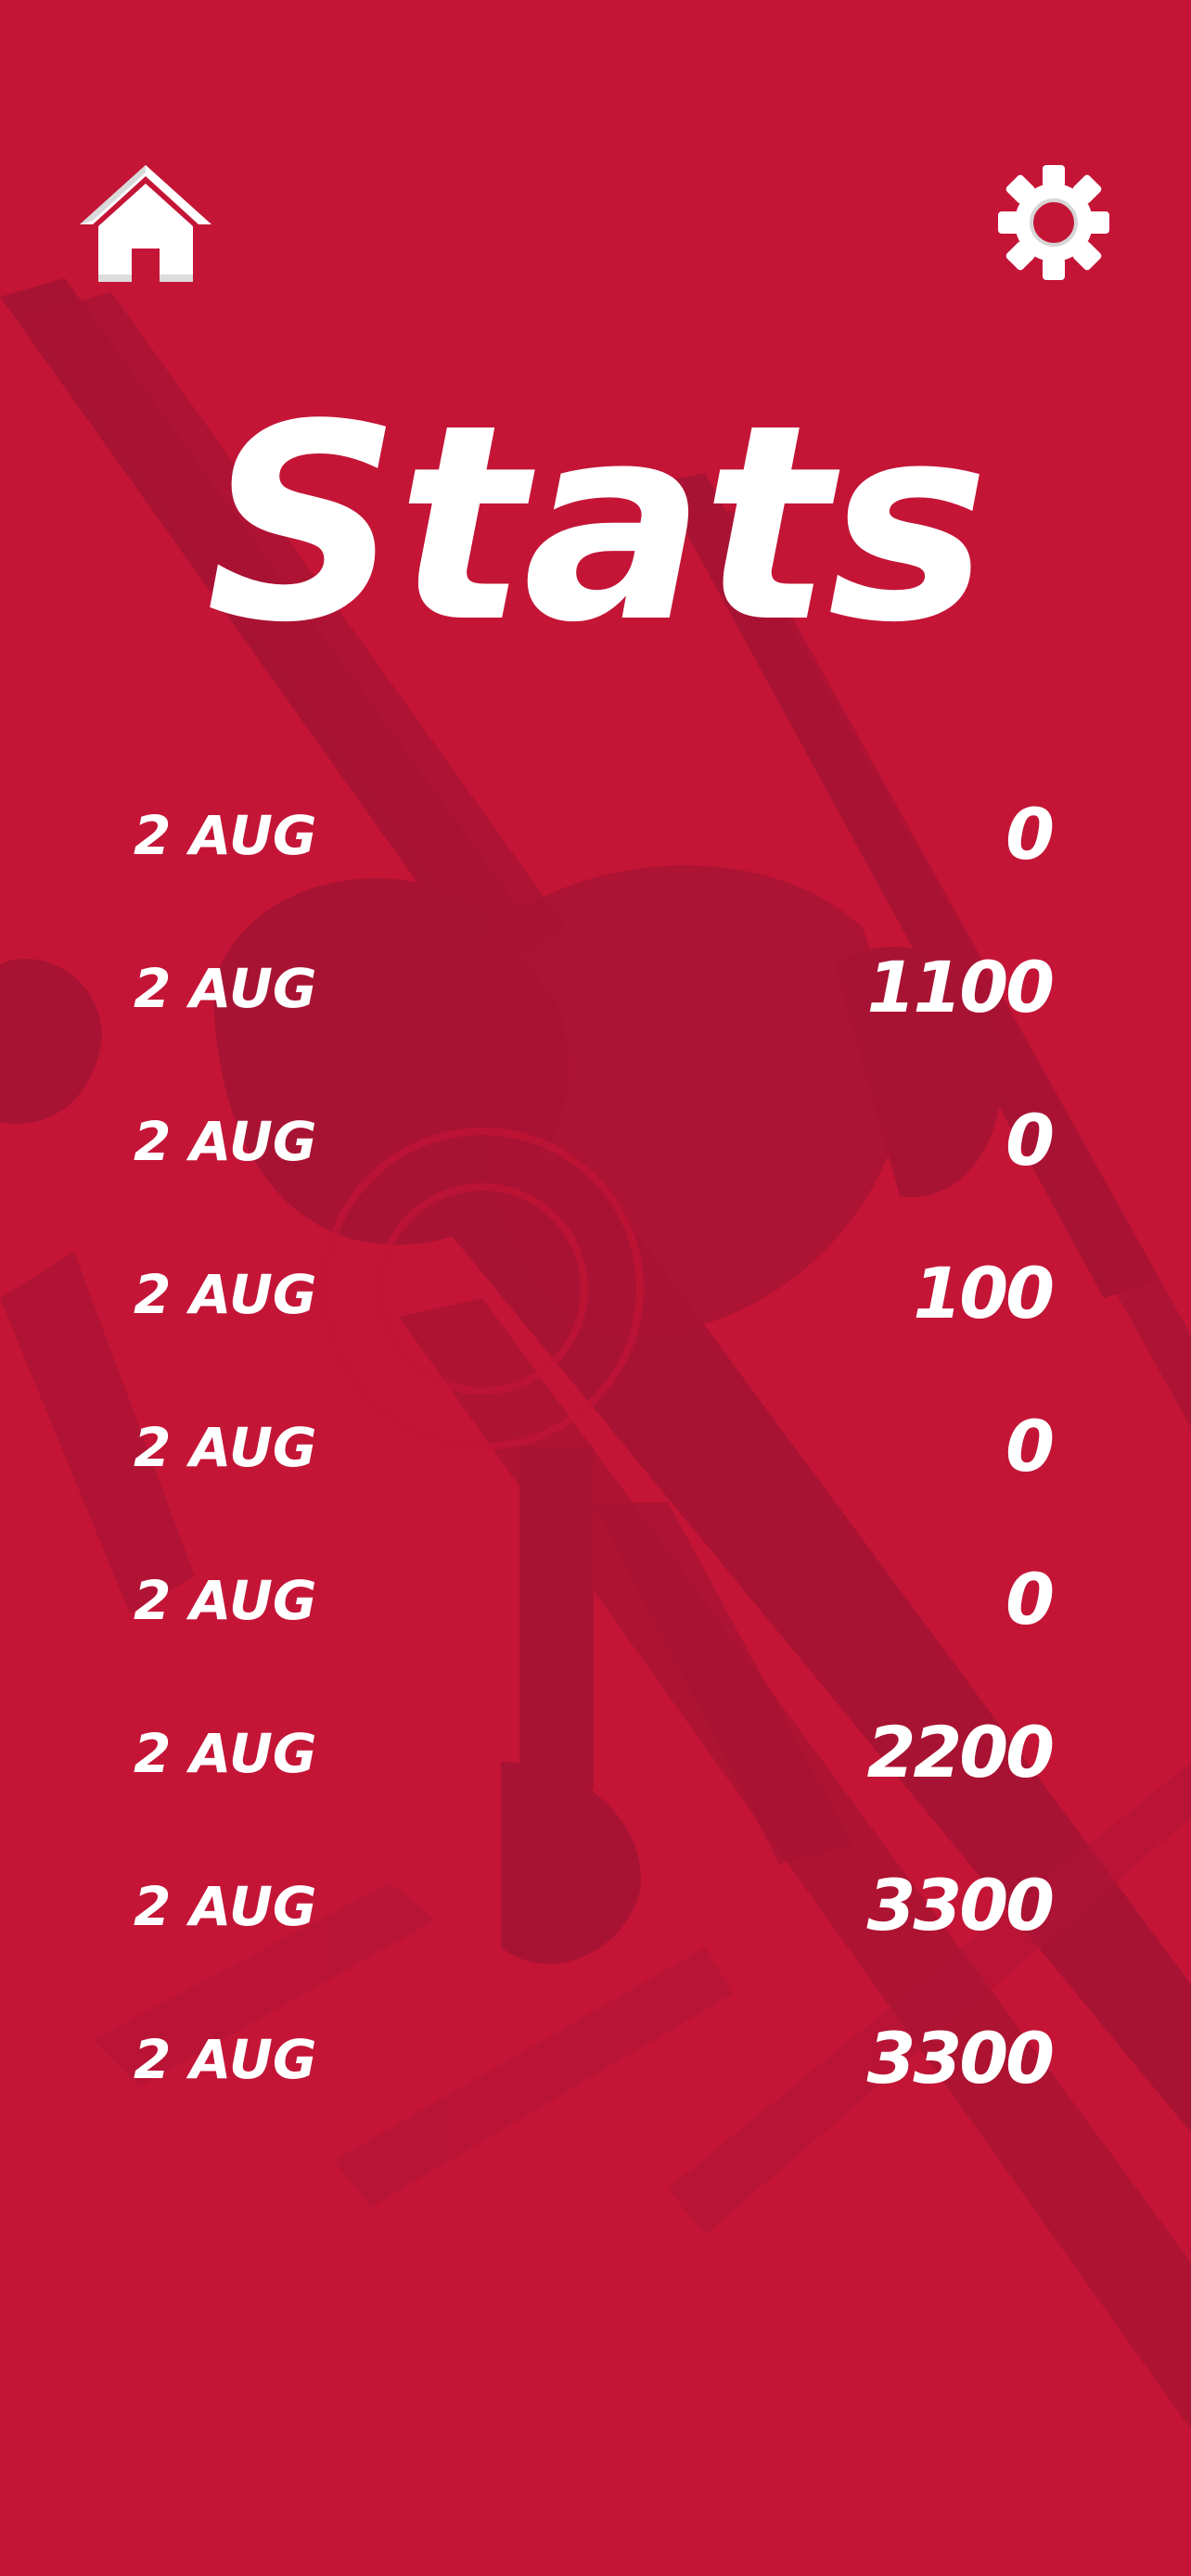 Image resolution: width=1191 pixels, height=2576 pixels. Describe the element at coordinates (597, 524) in the screenshot. I see `page-title: Stats` at that location.